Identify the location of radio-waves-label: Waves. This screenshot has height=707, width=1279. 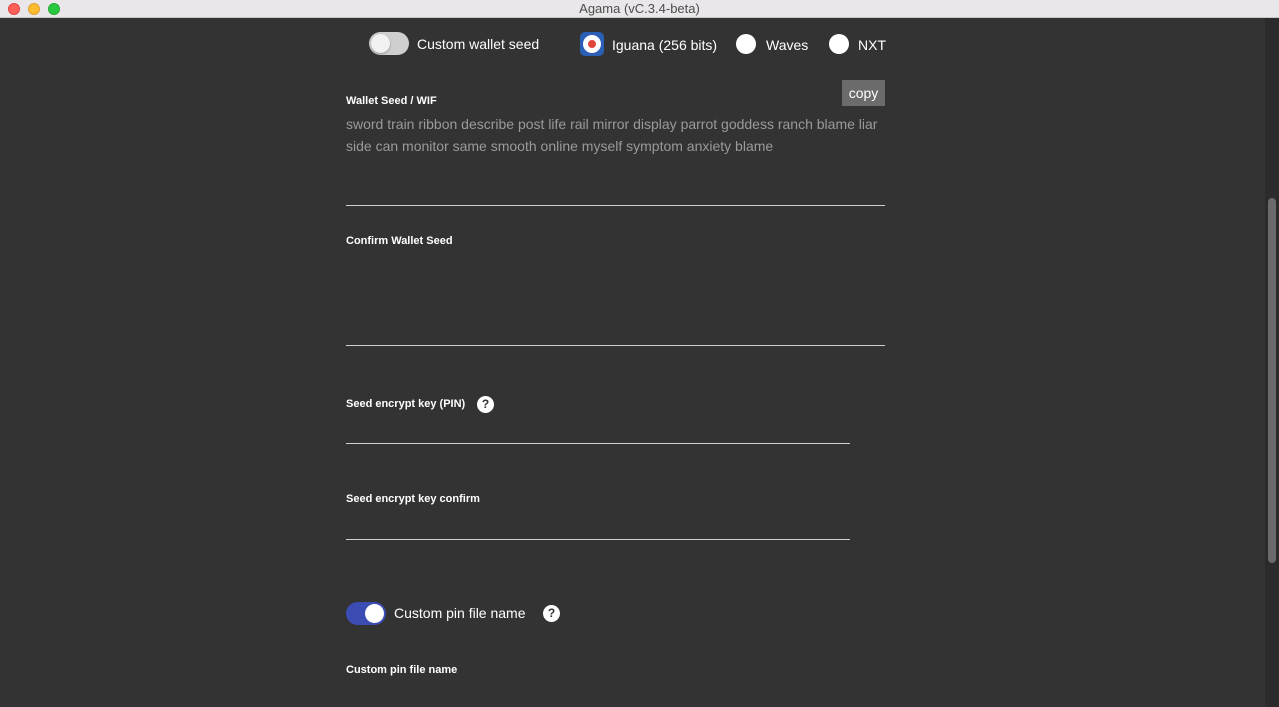
(787, 45).